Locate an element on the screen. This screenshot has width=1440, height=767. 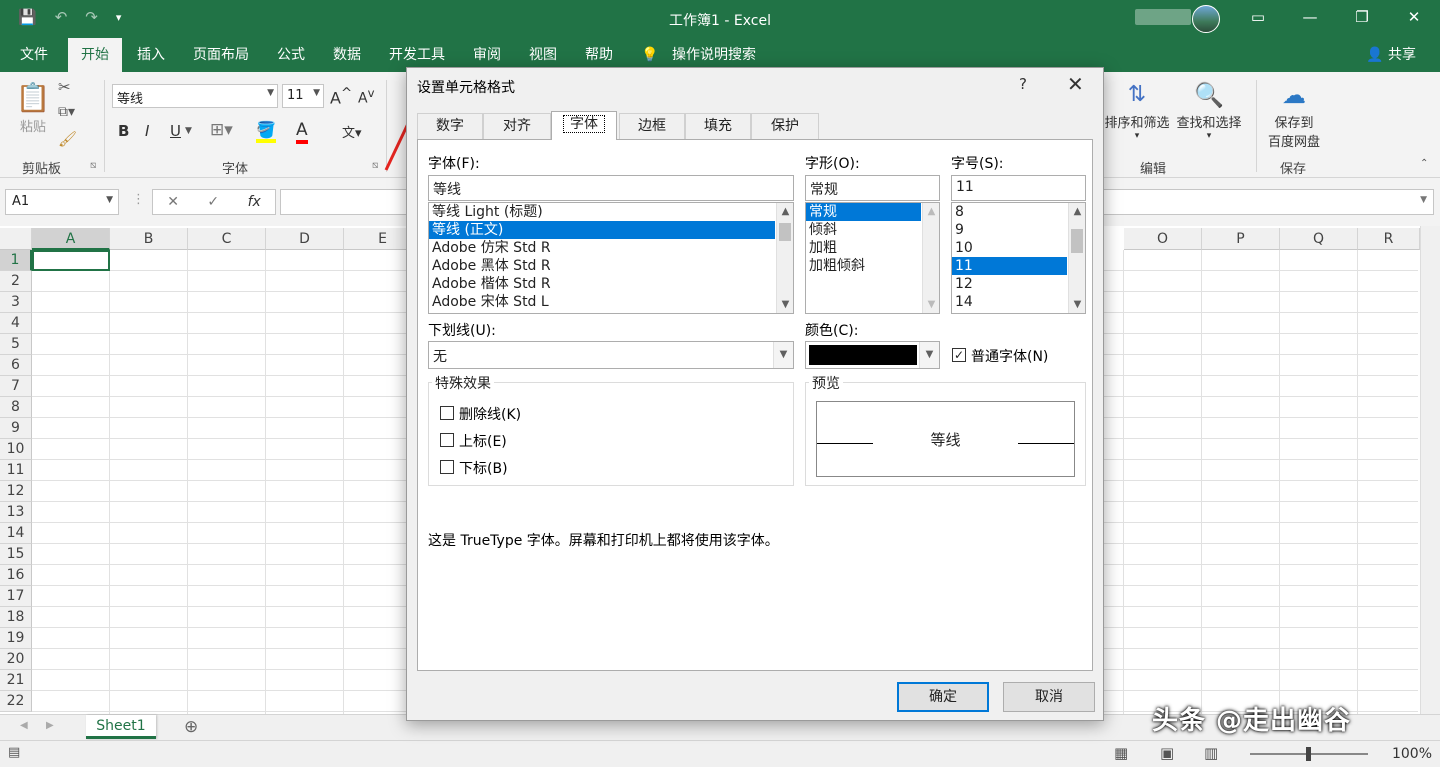
row-header: 2 is located at coordinates (16, 281).